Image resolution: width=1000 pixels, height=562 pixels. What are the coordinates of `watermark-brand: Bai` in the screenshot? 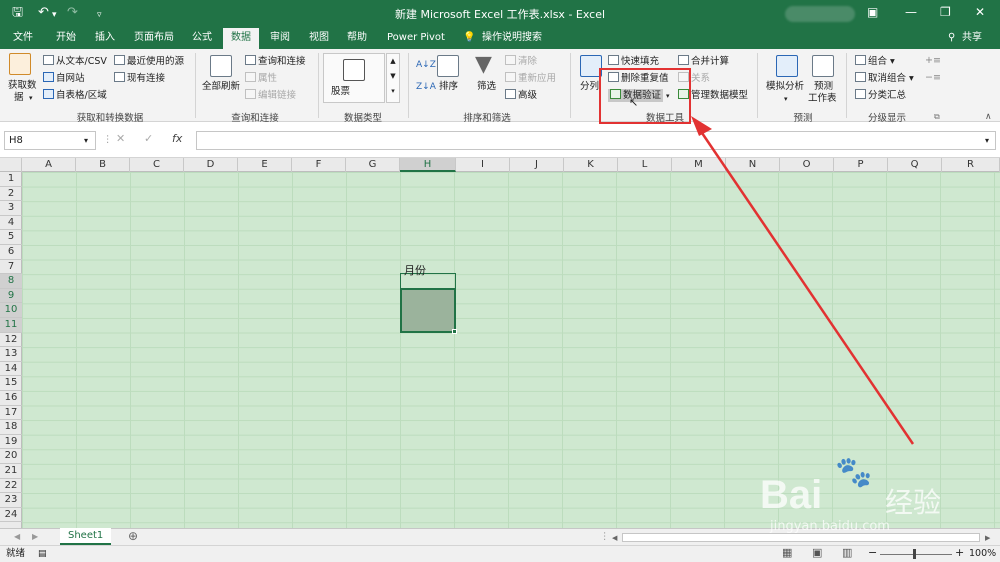 It's located at (791, 495).